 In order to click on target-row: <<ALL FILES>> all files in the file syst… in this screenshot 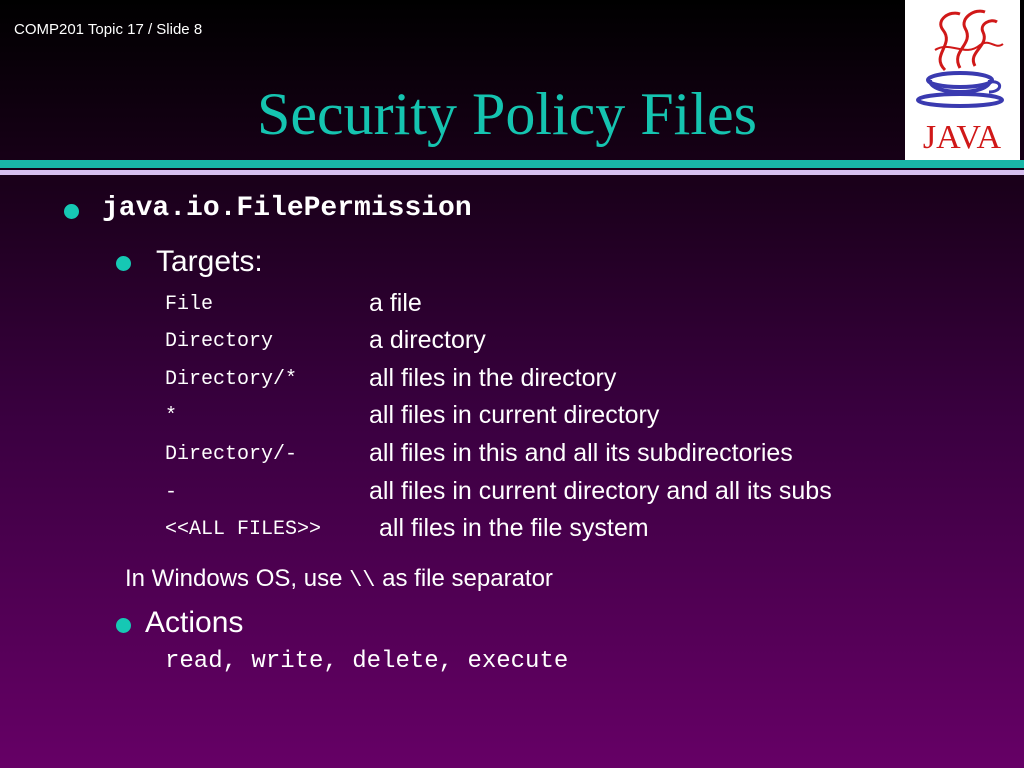, I will do `click(565, 532)`.